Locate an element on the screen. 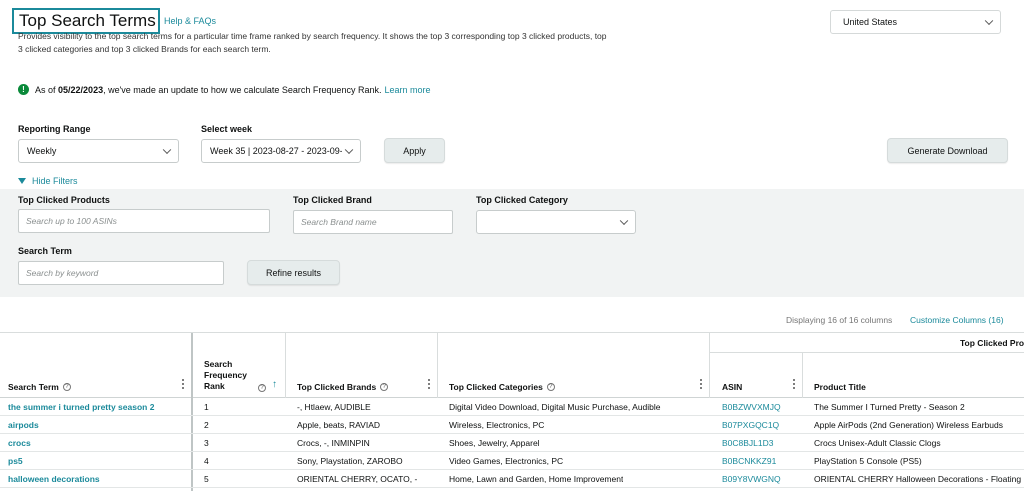 The width and height of the screenshot is (1024, 491). success-check-icon: ! is located at coordinates (23, 89).